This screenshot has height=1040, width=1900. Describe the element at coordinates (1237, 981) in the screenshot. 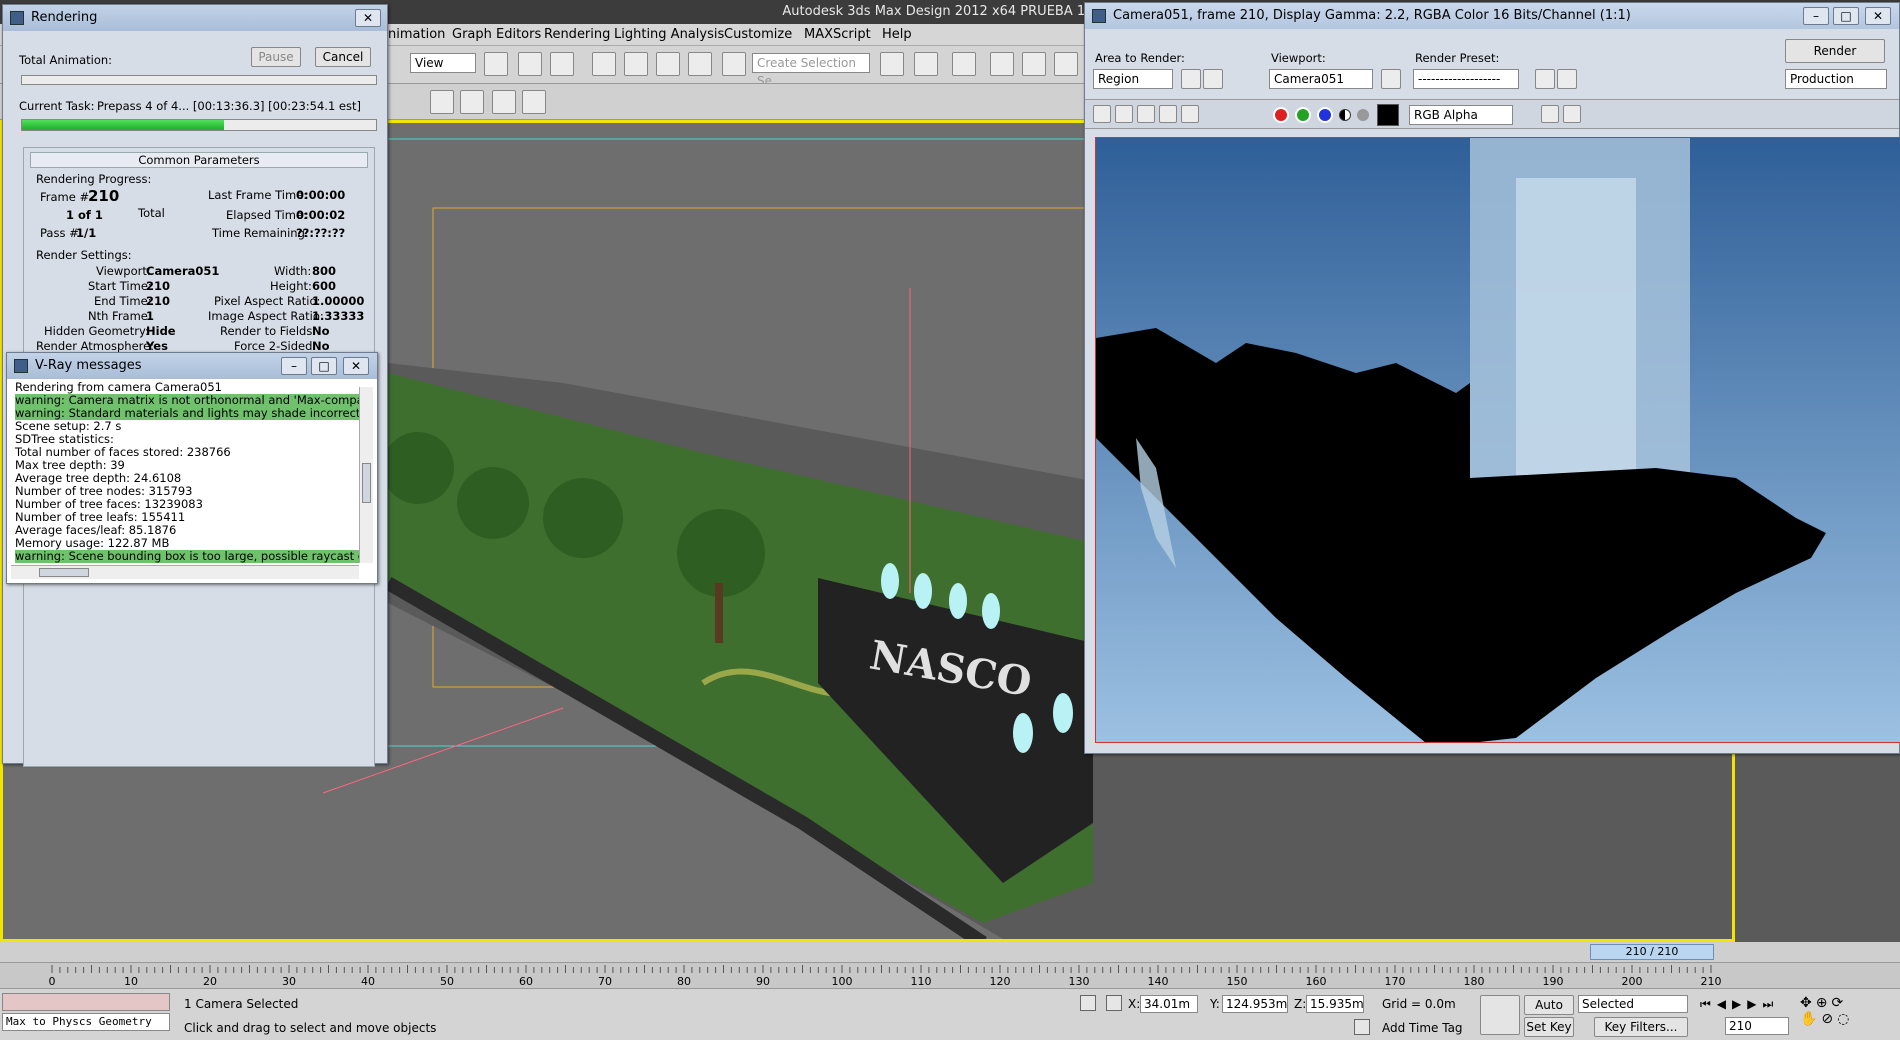

I see `timeline-tick-label: 150` at that location.